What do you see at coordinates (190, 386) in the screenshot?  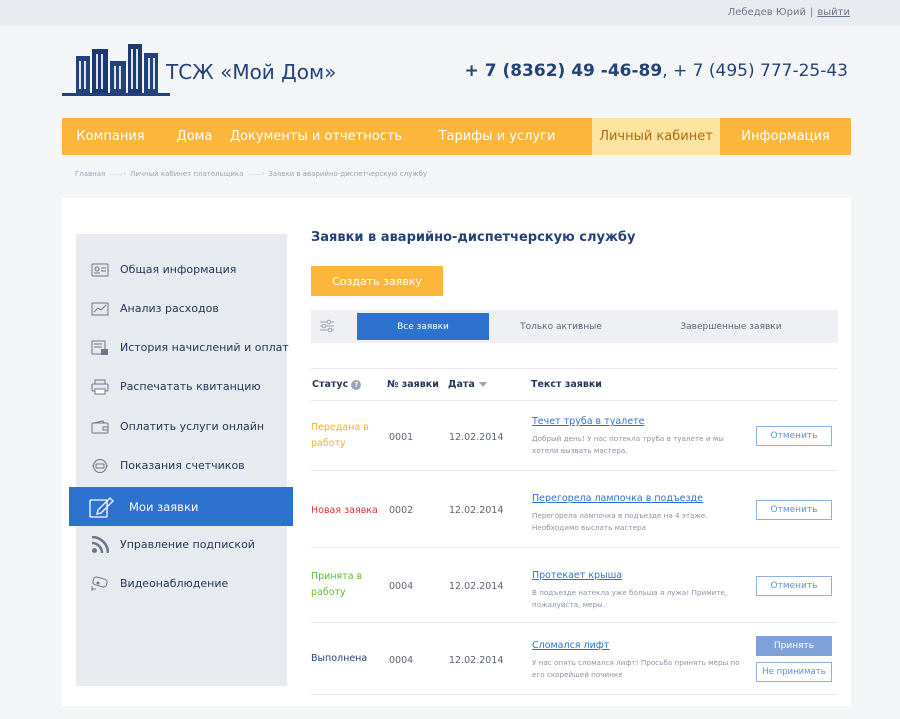 I see `sidebar-item-label: Распечатать квитанцию` at bounding box center [190, 386].